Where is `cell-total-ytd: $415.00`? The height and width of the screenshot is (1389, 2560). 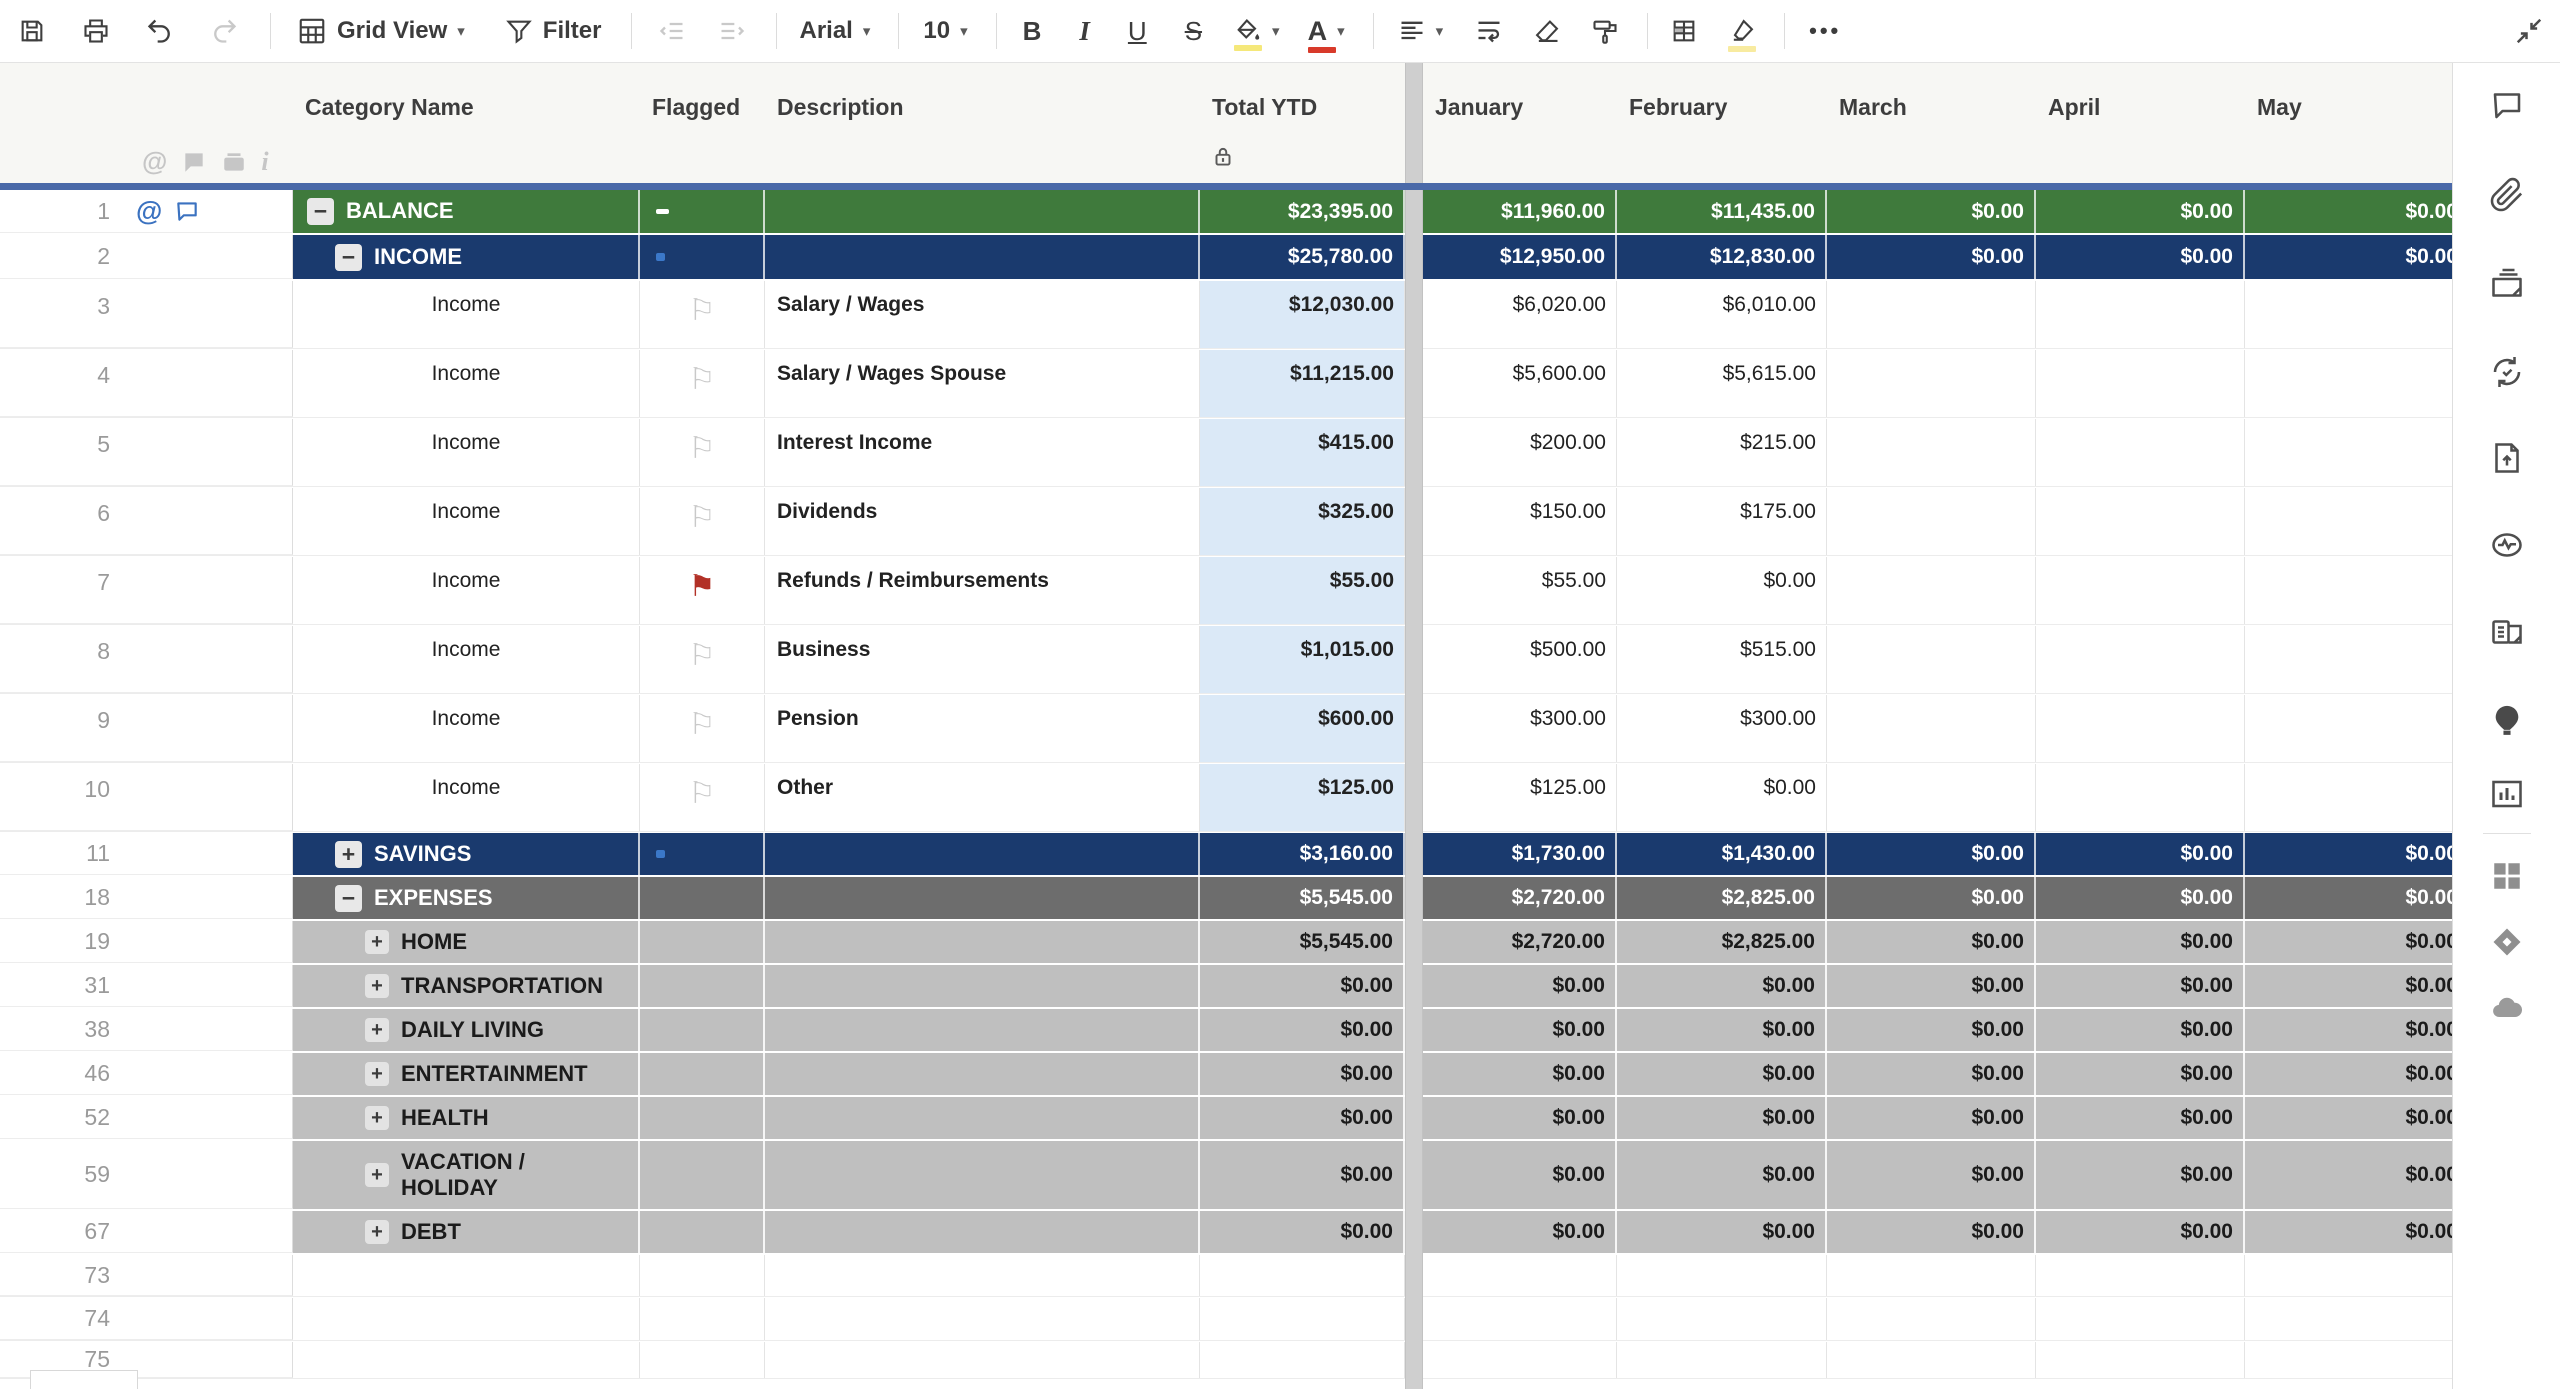
cell-total-ytd: $415.00 is located at coordinates (1302, 452).